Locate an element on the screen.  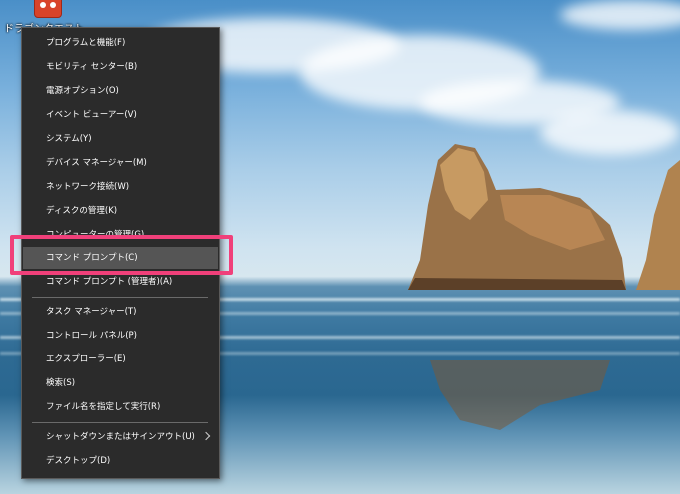
menu-item-system: システム(Y) is located at coordinates (120, 139).